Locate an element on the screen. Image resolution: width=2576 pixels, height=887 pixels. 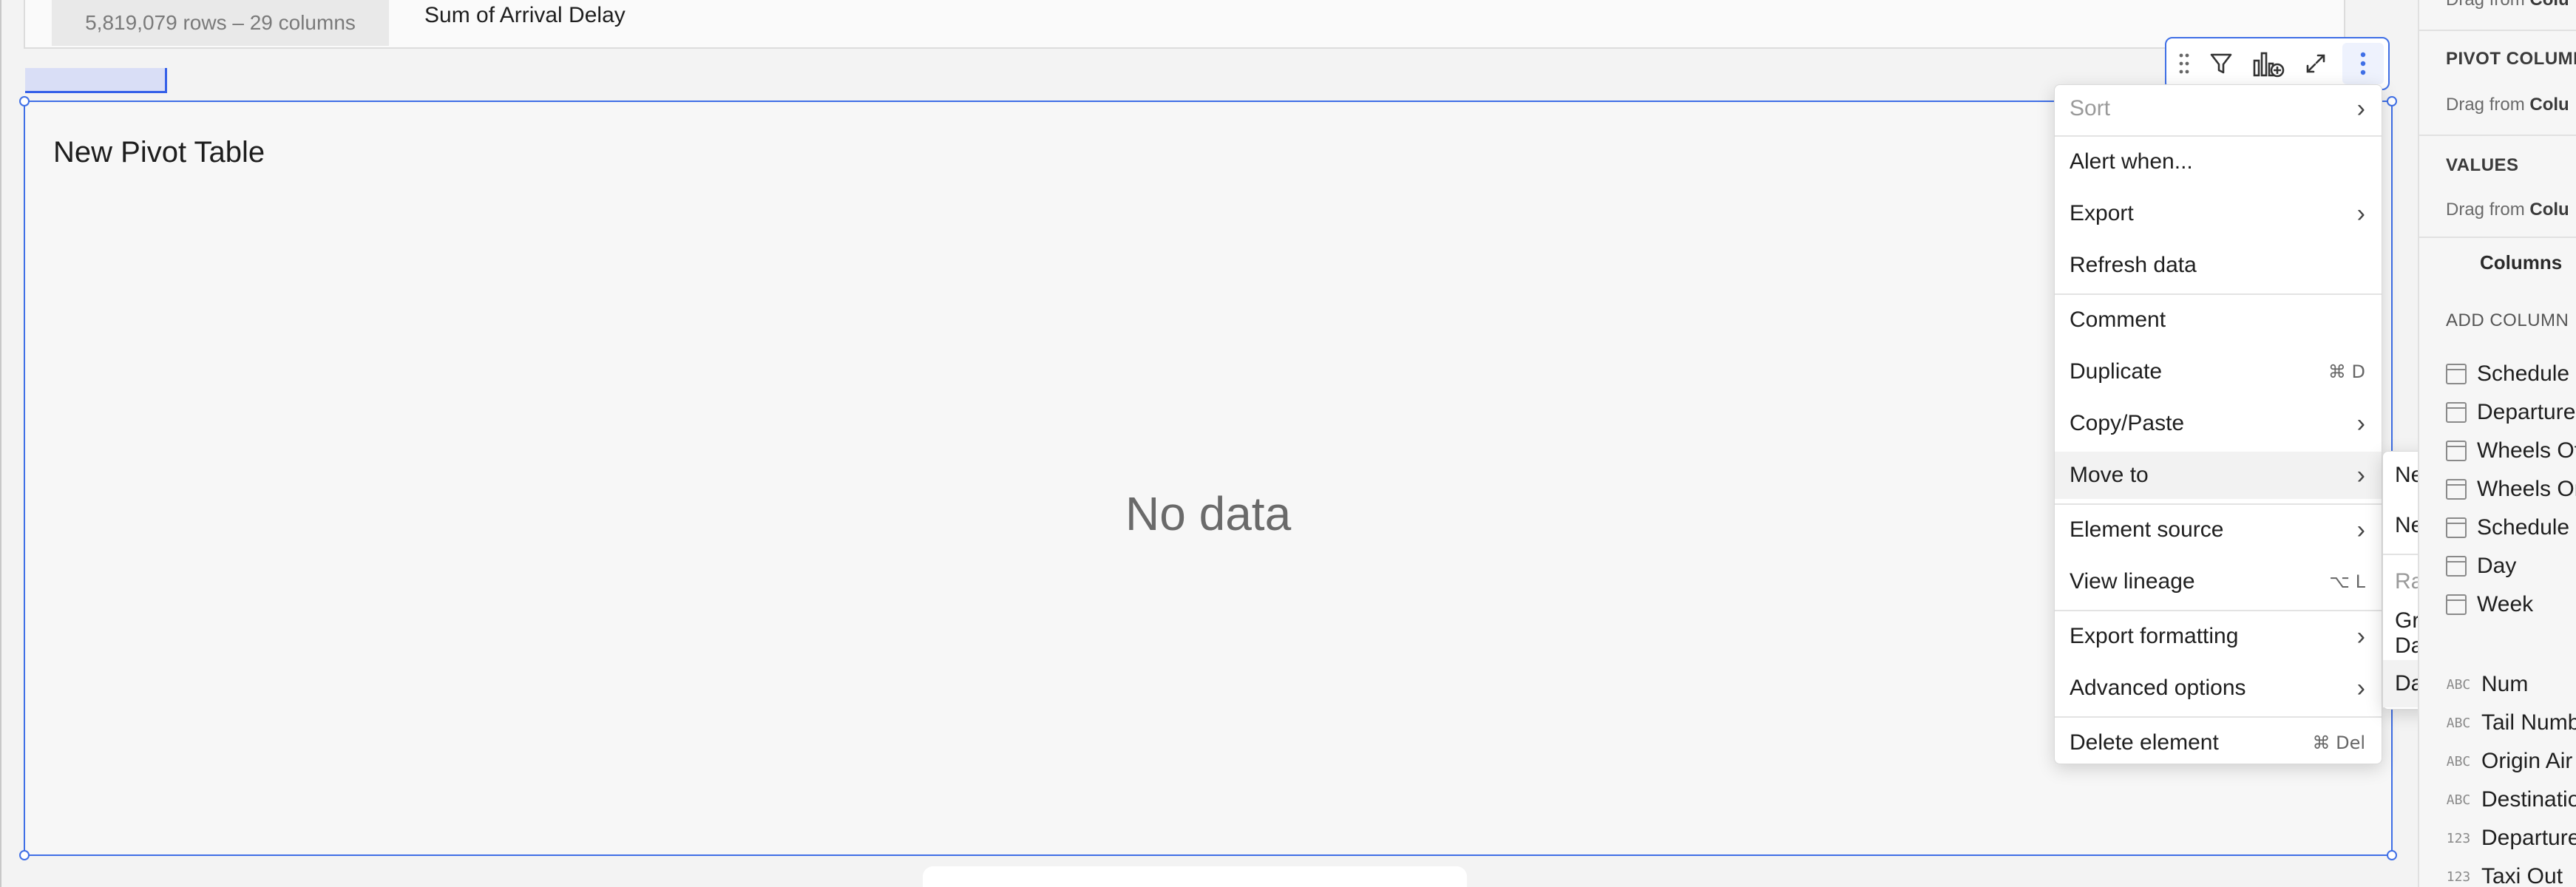
column-item: ABC Origin Air is located at coordinates (2509, 761).